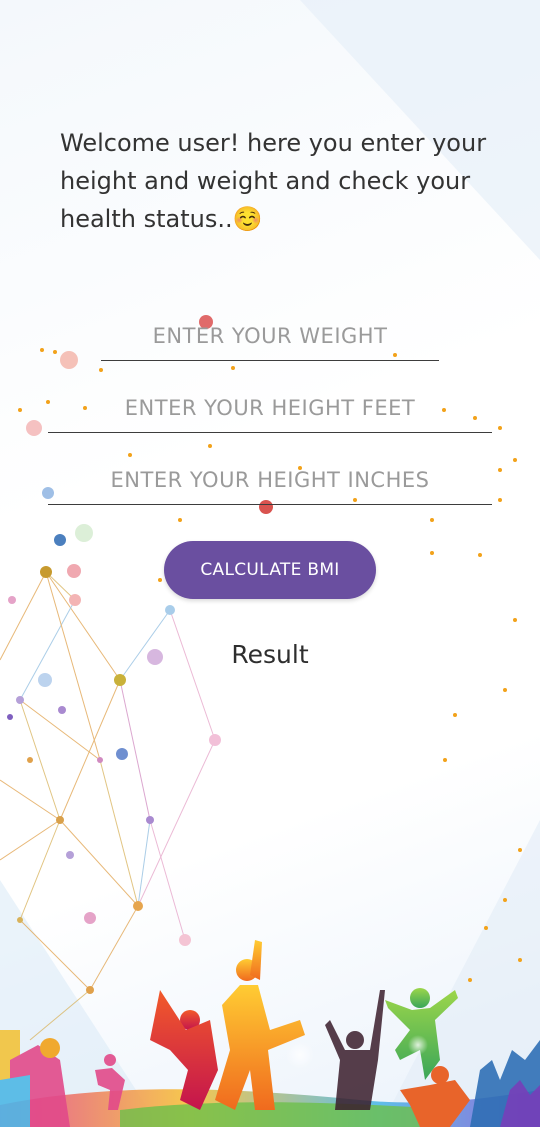 Image resolution: width=540 pixels, height=1127 pixels. I want to click on result-label: Result, so click(270, 654).